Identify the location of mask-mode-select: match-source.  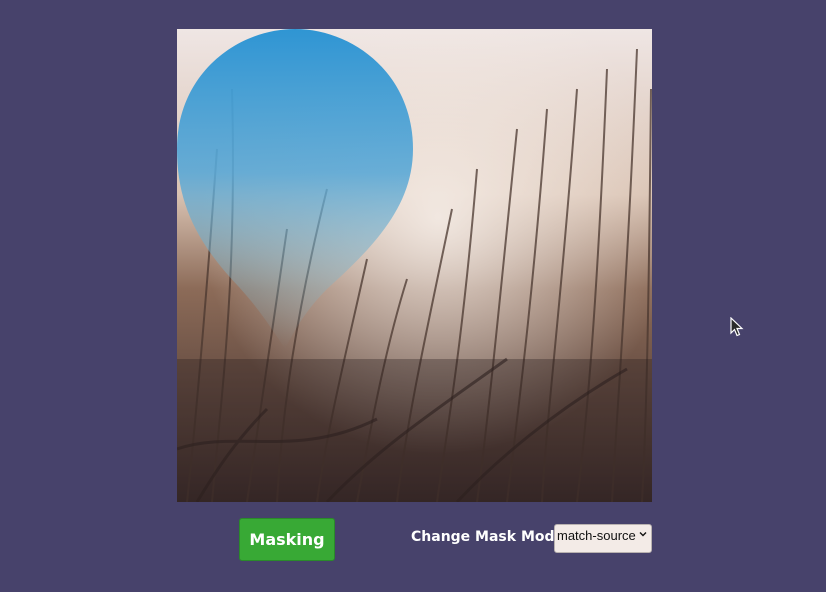
(603, 538).